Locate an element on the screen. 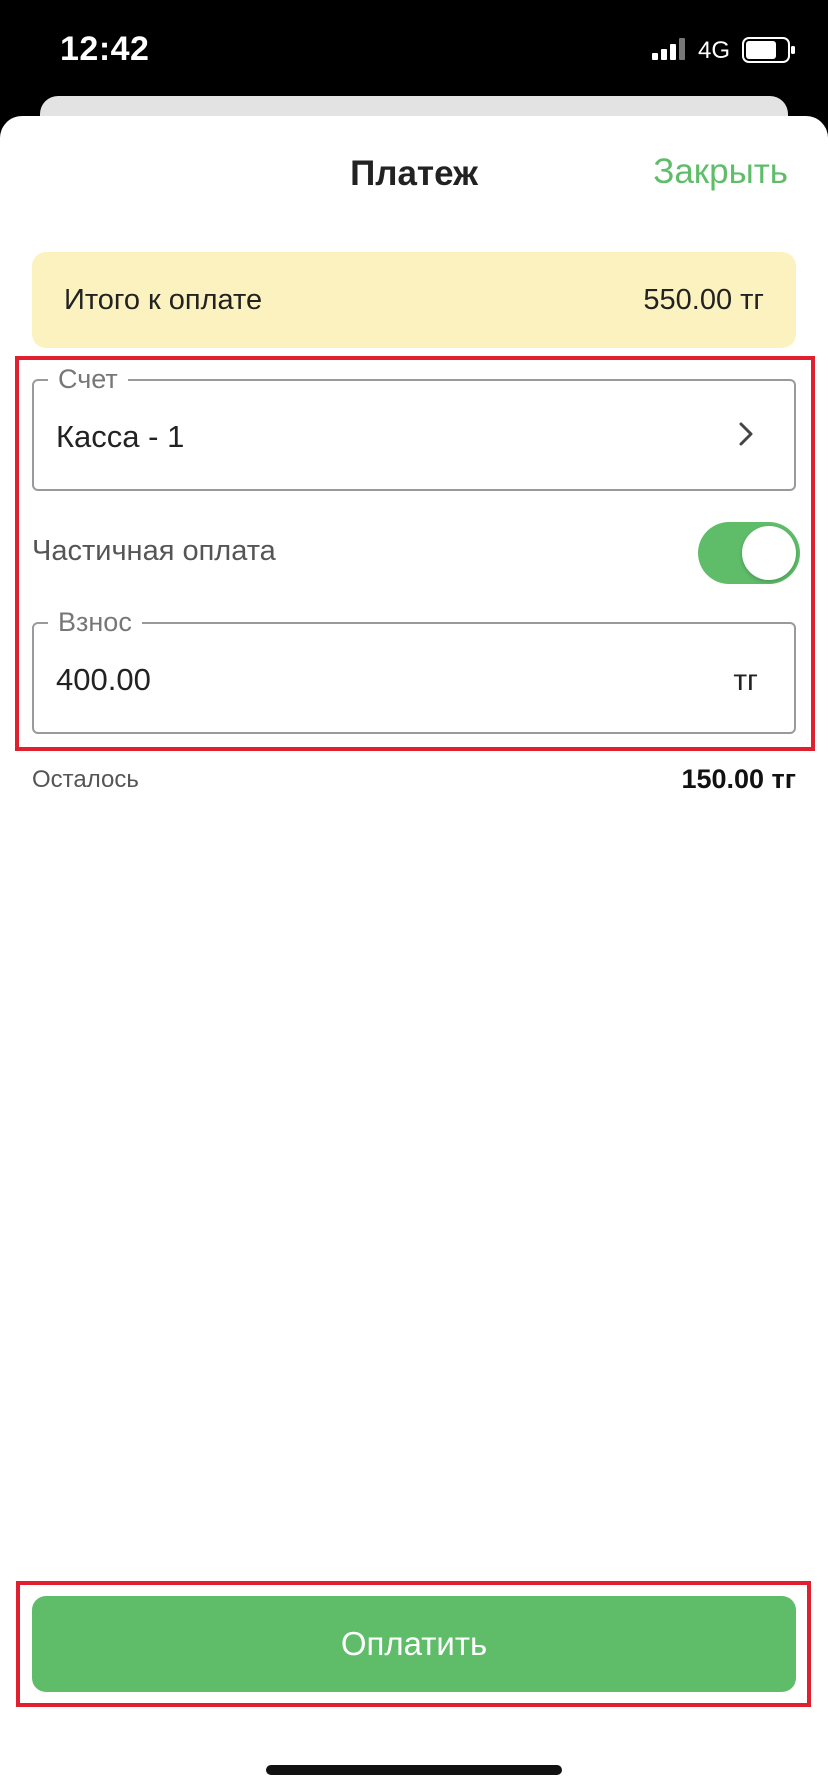  status-bar: 12:42 4G is located at coordinates (414, 50).